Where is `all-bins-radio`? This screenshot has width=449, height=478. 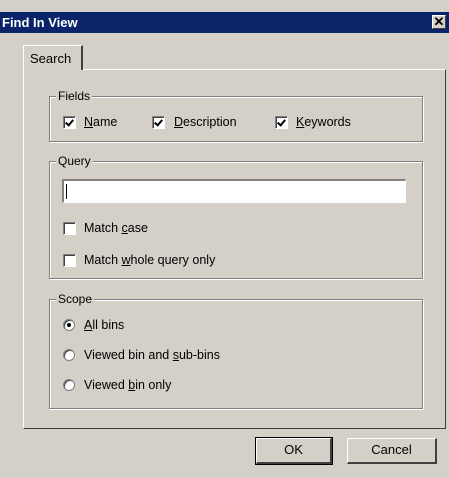 all-bins-radio is located at coordinates (69, 325).